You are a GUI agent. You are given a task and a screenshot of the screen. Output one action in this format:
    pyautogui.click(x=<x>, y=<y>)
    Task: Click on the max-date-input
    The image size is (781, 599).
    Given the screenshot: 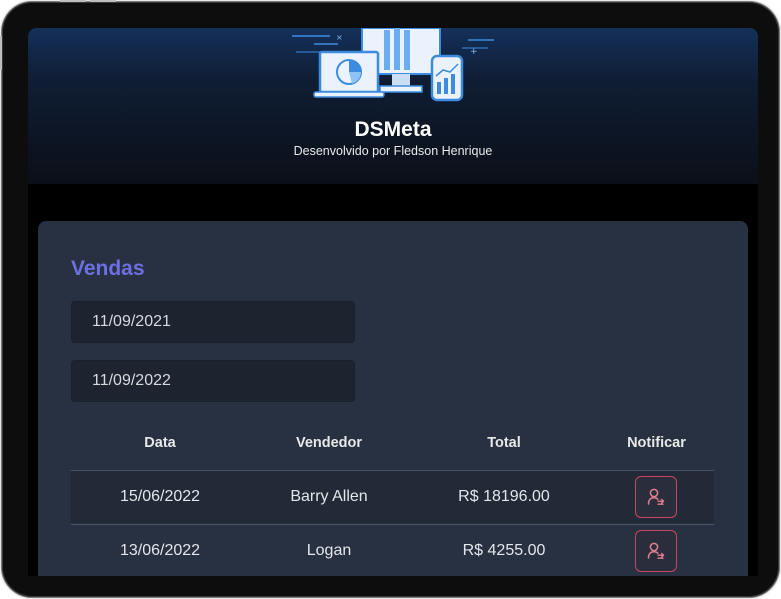 What is the action you would take?
    pyautogui.click(x=213, y=381)
    